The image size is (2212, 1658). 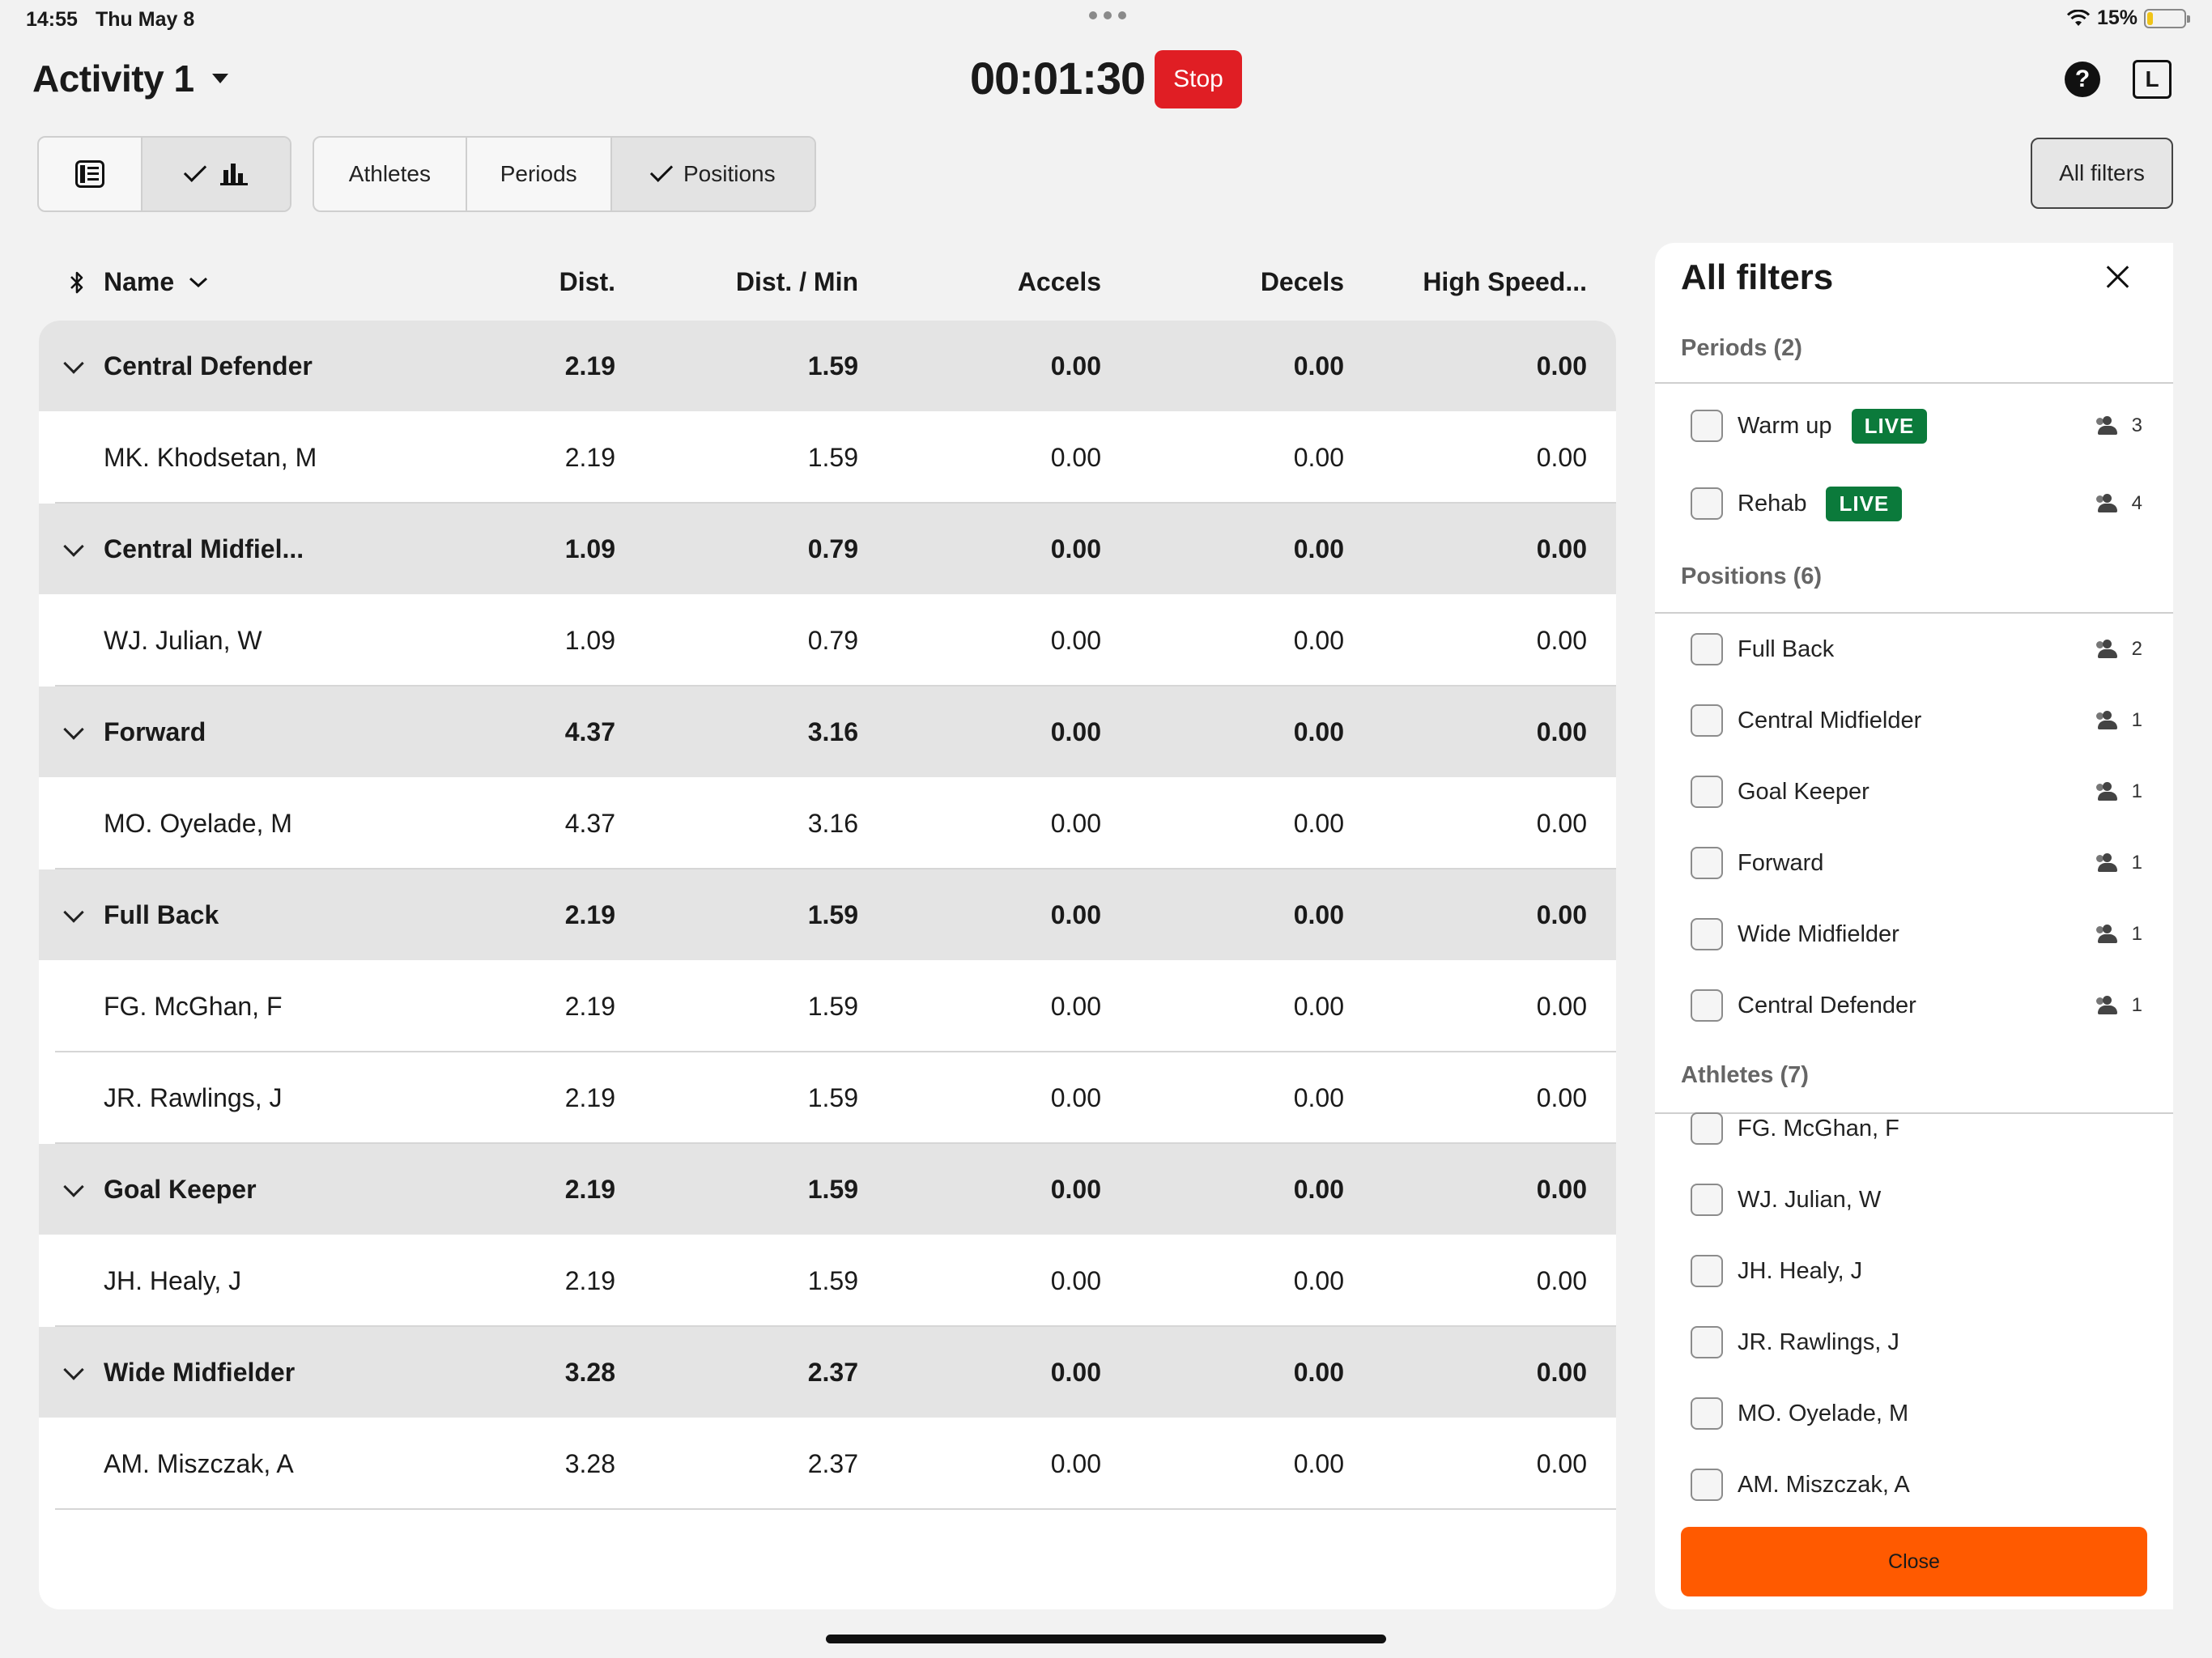 I want to click on cell-dist: 3.28, so click(x=590, y=1372).